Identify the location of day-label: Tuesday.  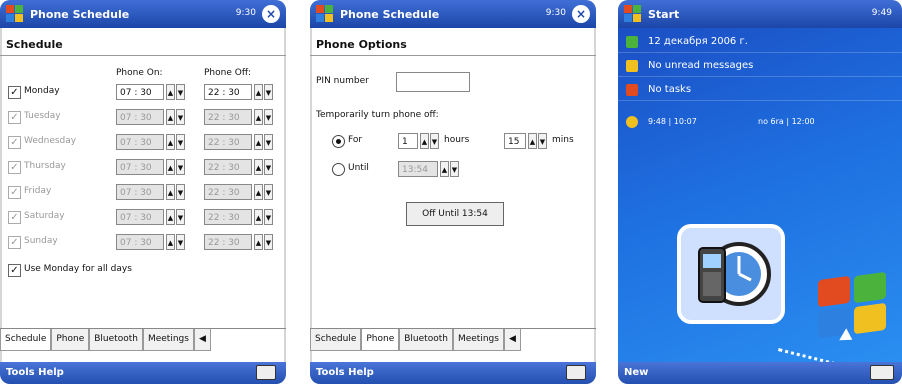
(42, 116).